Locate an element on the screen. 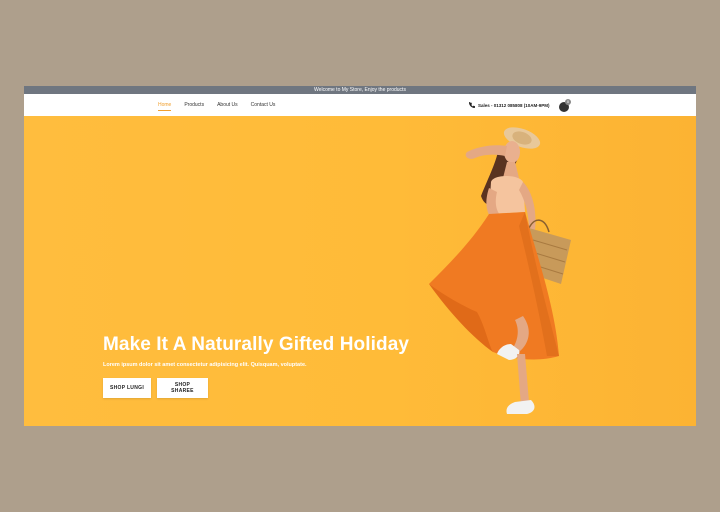 The height and width of the screenshot is (512, 720). sales-phone-text: Sales - 01312 085808 (10AM-9PM) is located at coordinates (514, 105).